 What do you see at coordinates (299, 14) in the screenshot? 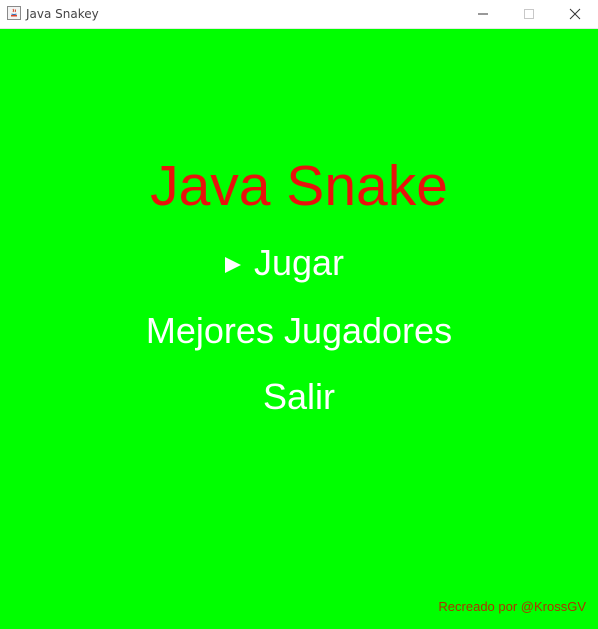
I see `title-bar: Java Snakey` at bounding box center [299, 14].